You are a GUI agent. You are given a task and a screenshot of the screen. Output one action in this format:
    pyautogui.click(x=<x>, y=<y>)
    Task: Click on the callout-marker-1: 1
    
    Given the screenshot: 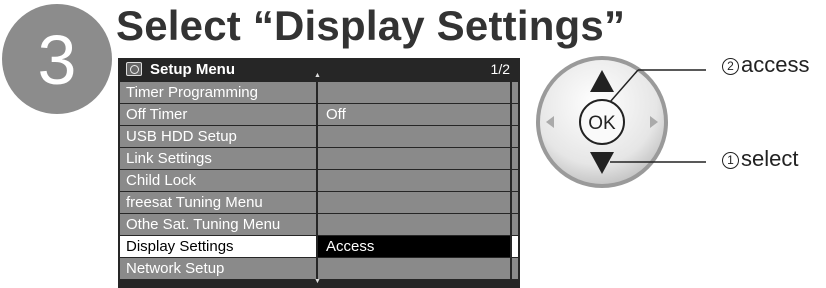 What is the action you would take?
    pyautogui.click(x=730, y=160)
    